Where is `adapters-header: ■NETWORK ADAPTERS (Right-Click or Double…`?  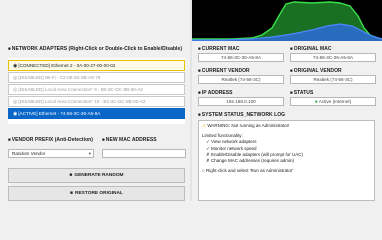
adapters-header: ■NETWORK ADAPTERS (Right-Click or Double… is located at coordinates (95, 49).